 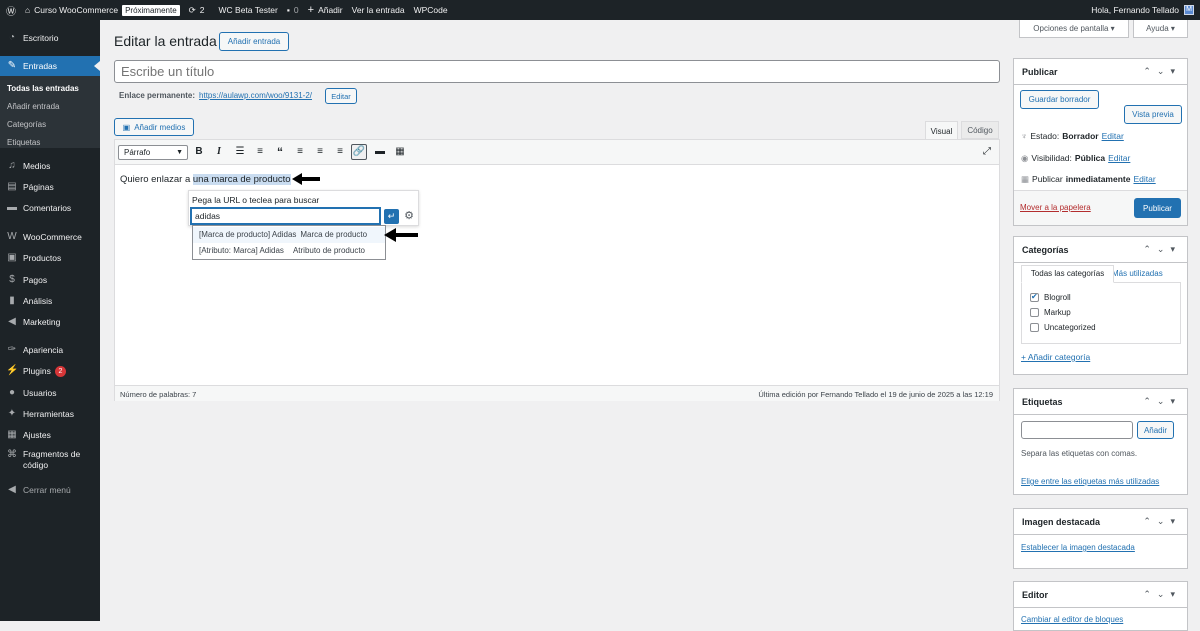 What do you see at coordinates (50, 393) in the screenshot?
I see `menu-users: ● Usuarios` at bounding box center [50, 393].